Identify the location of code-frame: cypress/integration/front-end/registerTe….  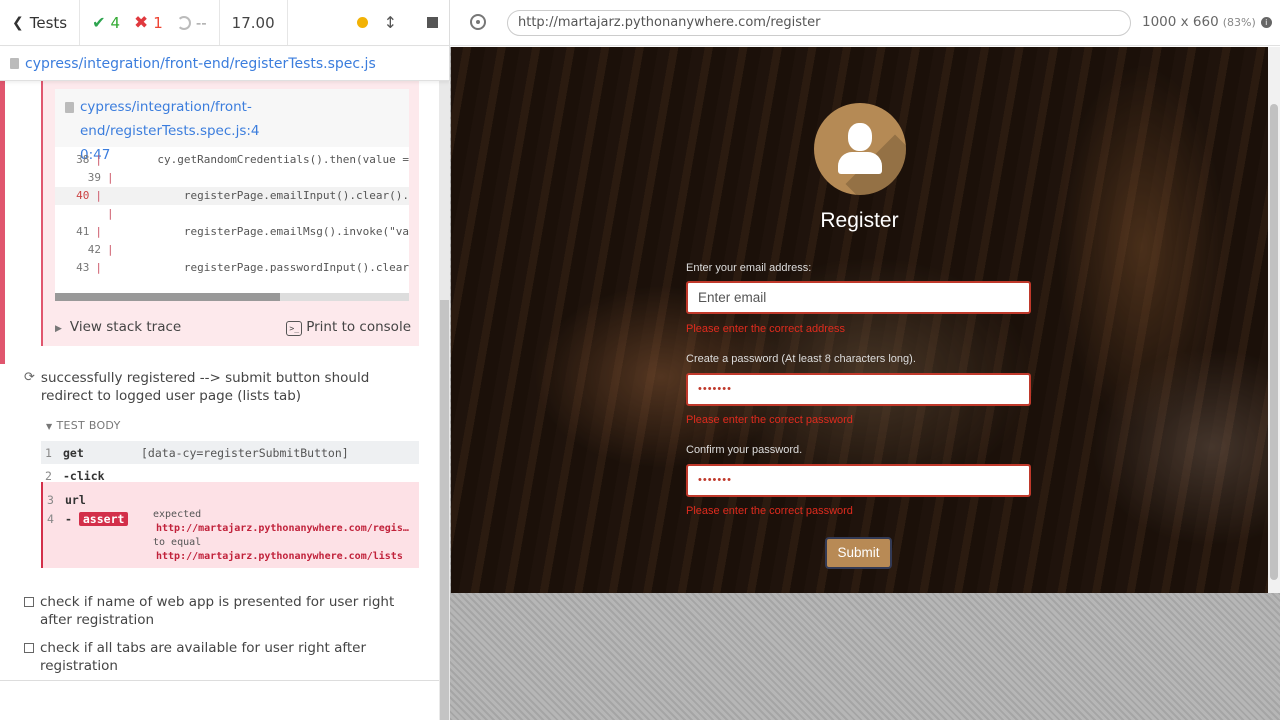
(232, 195).